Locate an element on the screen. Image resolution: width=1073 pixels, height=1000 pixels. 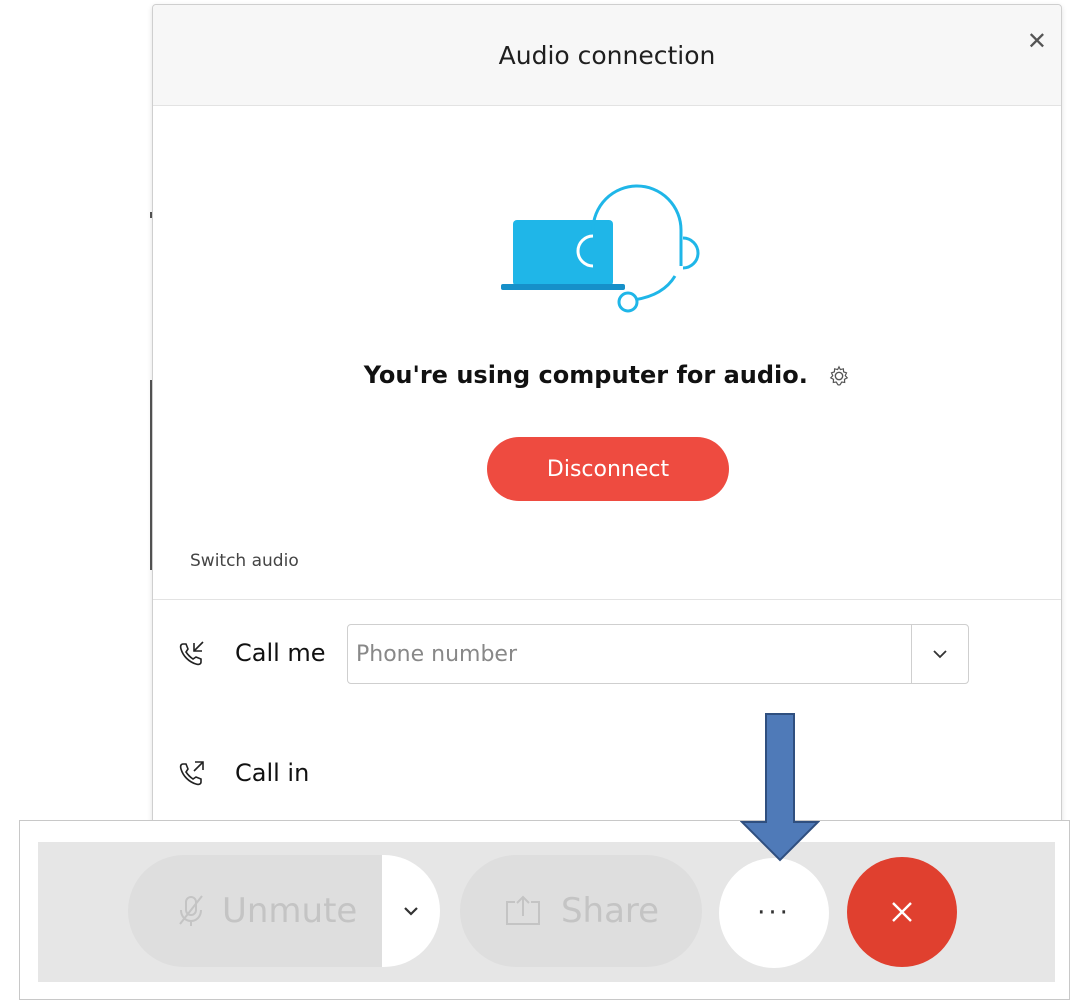
phone-number-combobox is located at coordinates (658, 654).